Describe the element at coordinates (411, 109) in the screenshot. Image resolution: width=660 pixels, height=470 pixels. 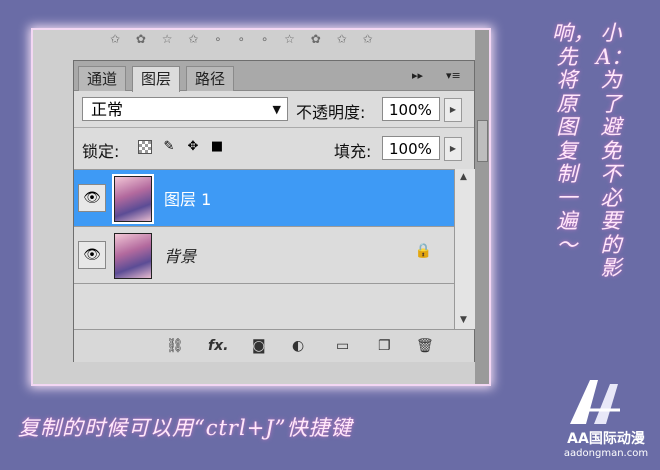
I see `opacity-field: 100%` at that location.